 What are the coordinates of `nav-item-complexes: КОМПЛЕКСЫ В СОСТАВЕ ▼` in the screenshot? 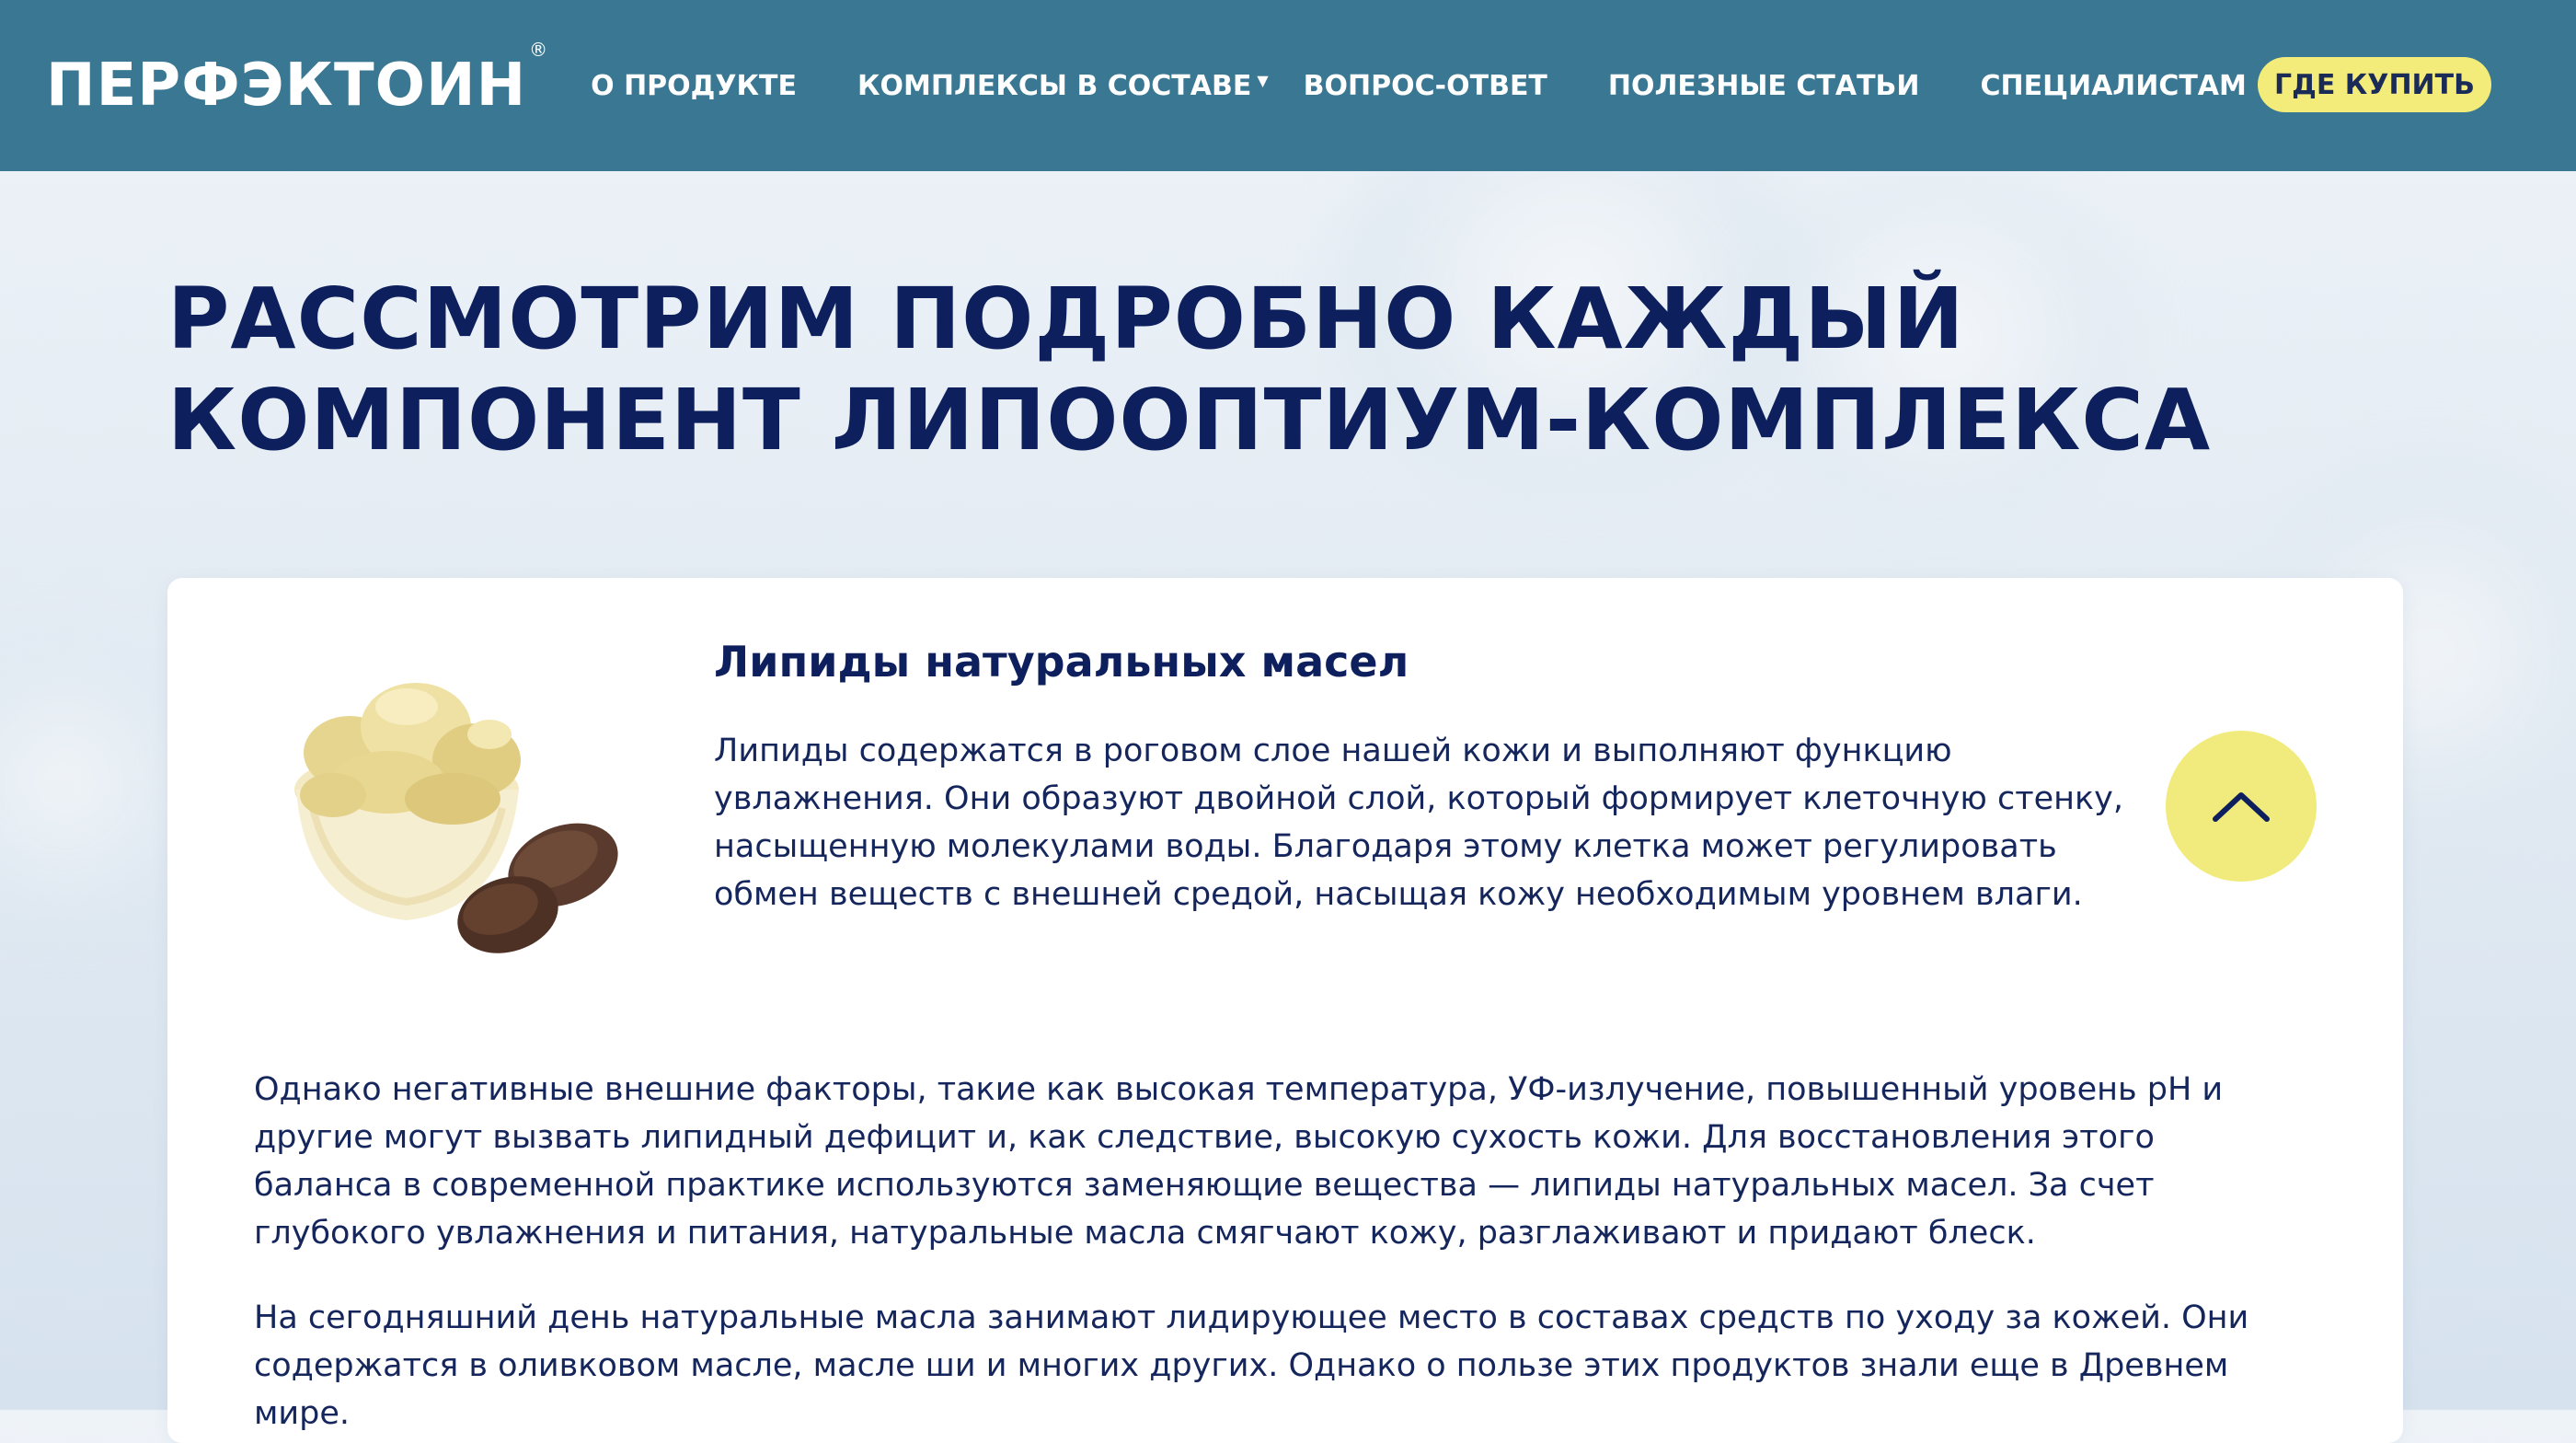 It's located at (1063, 86).